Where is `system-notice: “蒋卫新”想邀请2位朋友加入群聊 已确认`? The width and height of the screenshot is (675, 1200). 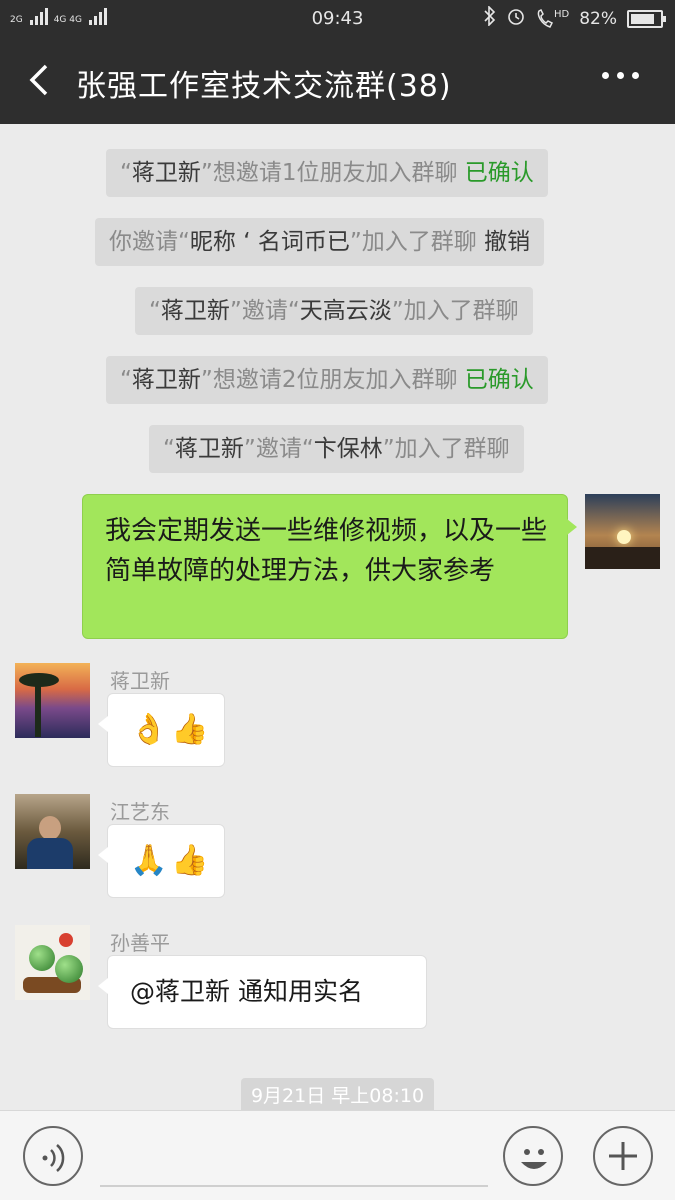
system-notice: “蒋卫新”想邀请2位朋友加入群聊 已确认 is located at coordinates (327, 380).